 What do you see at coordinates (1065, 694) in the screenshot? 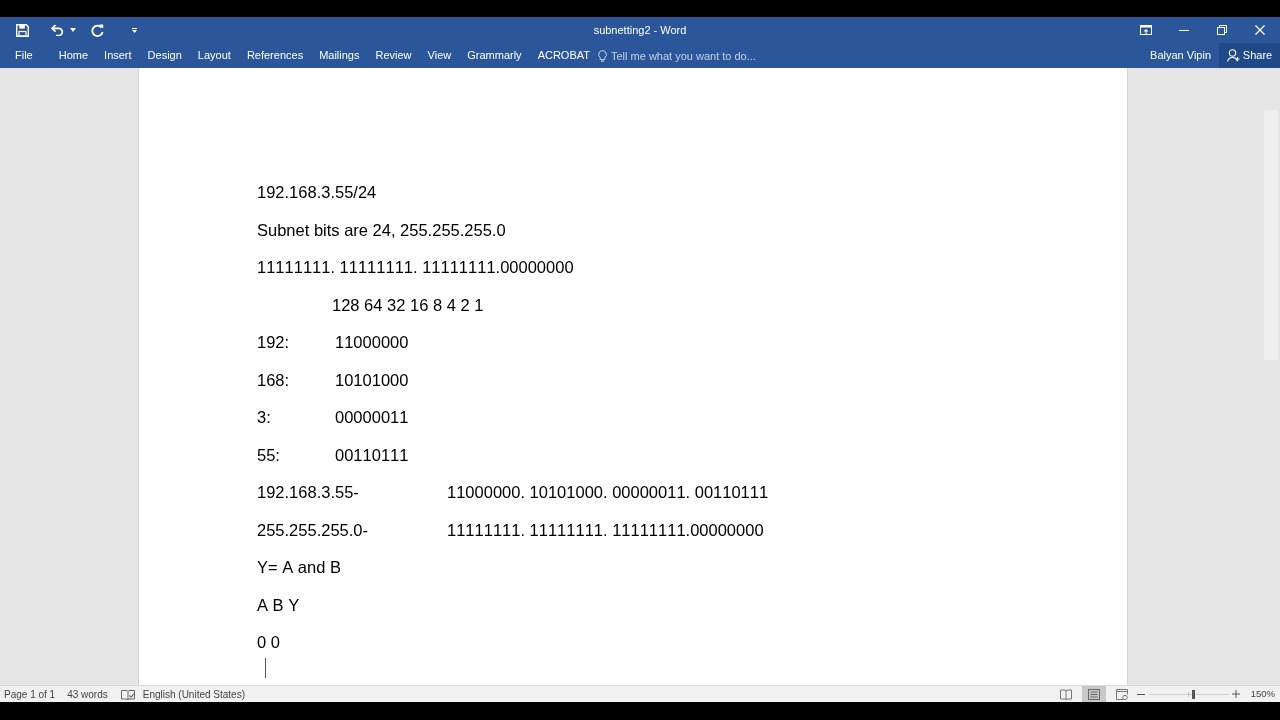
I see `book-icon` at bounding box center [1065, 694].